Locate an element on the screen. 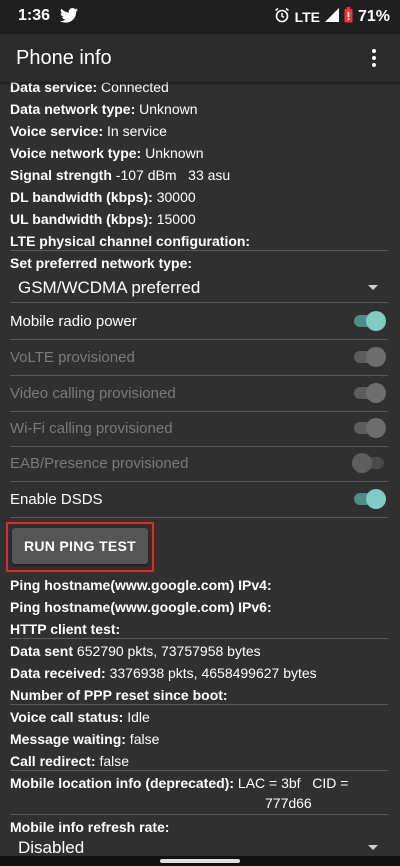 The image size is (400, 866). preferred-network-dropdown: GSM/WCDMA preferred is located at coordinates (200, 288).